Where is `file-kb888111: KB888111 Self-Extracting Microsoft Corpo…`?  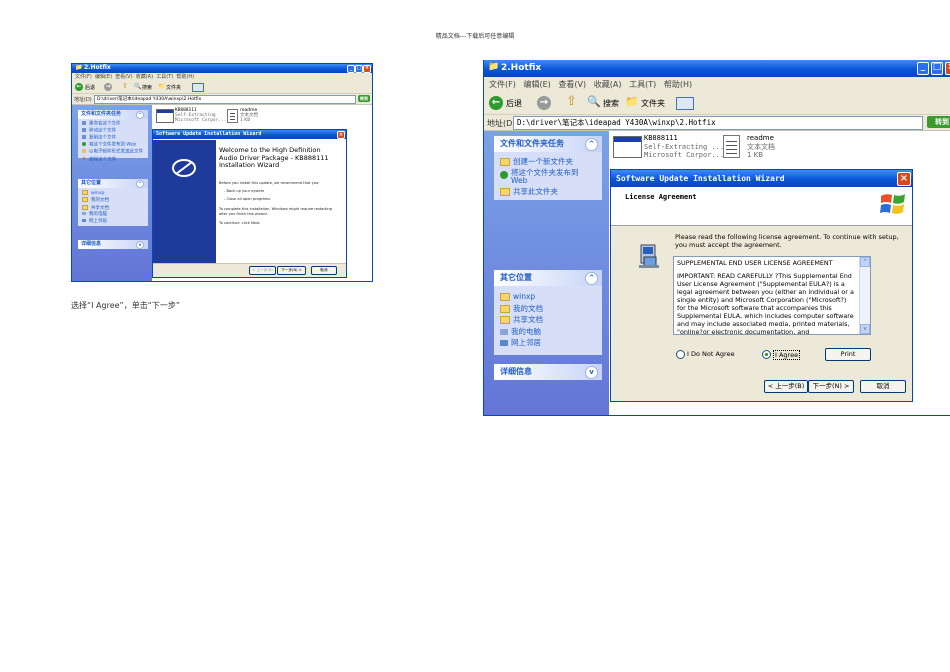 file-kb888111: KB888111 Self-Extracting Microsoft Corpo… is located at coordinates (200, 115).